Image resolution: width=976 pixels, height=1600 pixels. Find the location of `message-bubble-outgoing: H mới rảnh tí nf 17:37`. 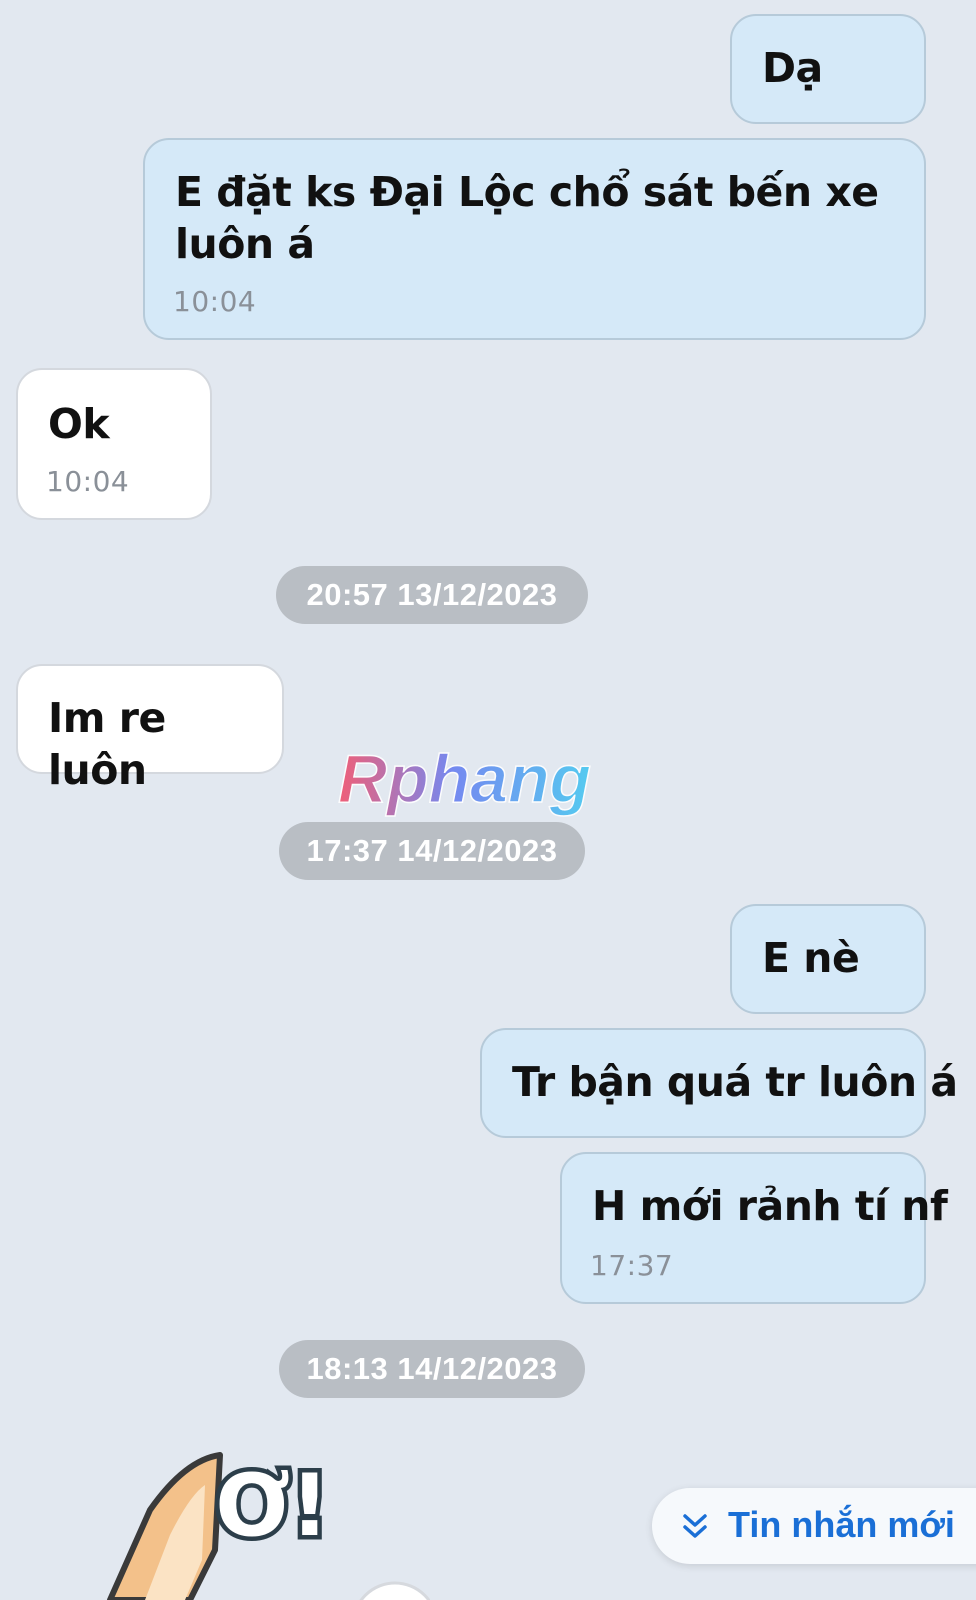

message-bubble-outgoing: H mới rảnh tí nf 17:37 is located at coordinates (754, 1228).